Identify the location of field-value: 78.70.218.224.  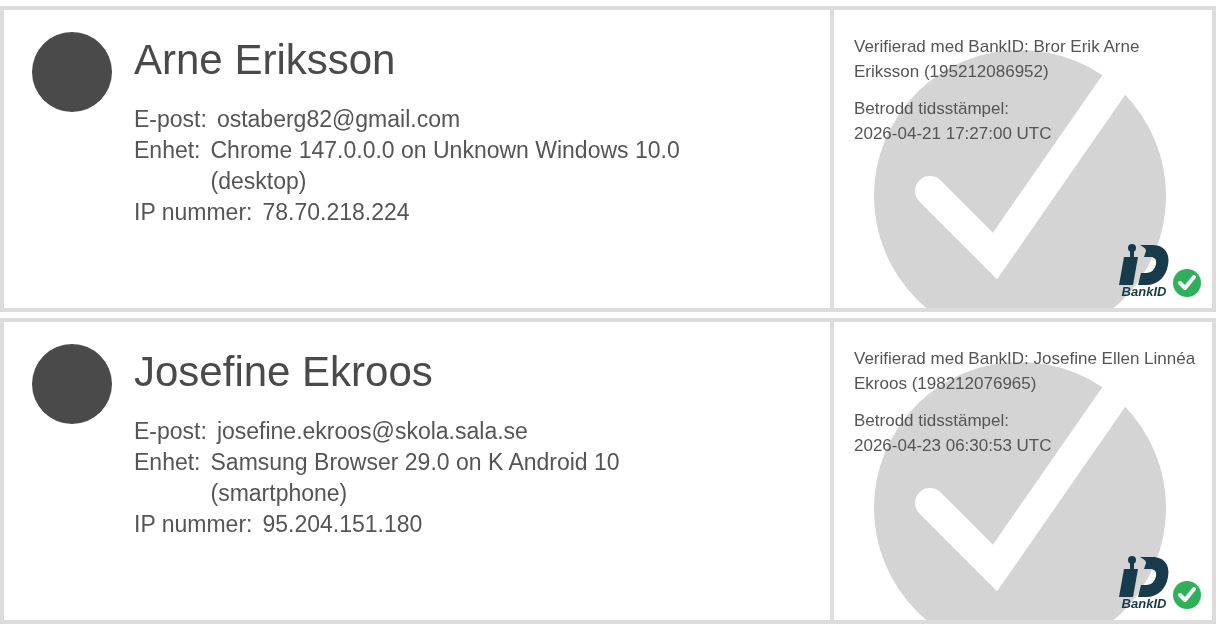
(336, 212).